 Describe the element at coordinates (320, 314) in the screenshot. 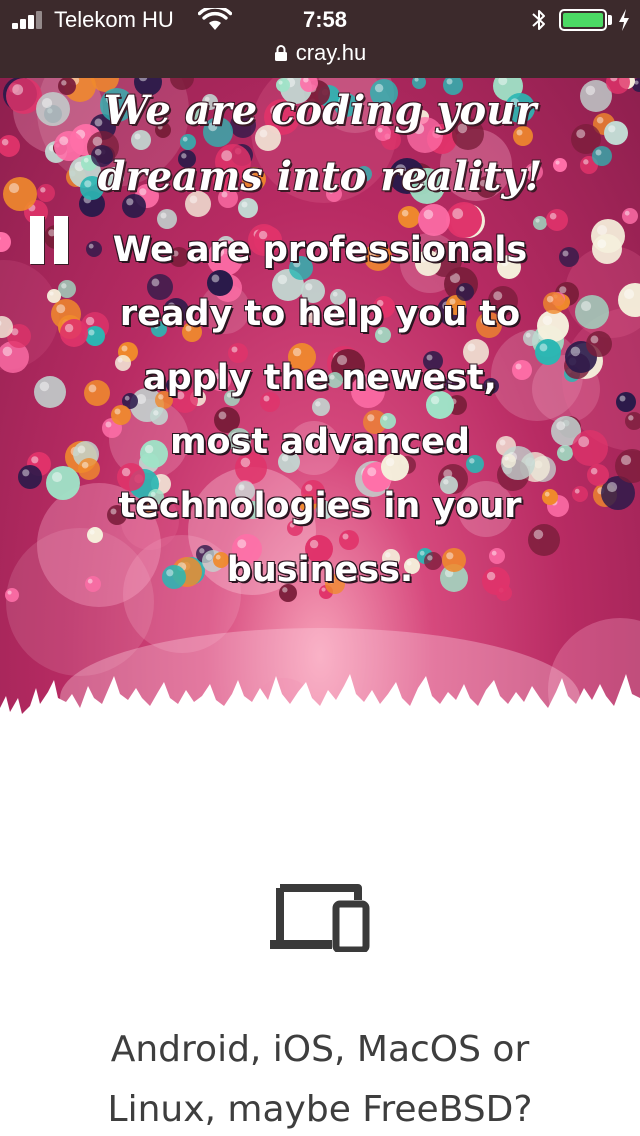

I see `hero-text-line: ready to help you to` at that location.